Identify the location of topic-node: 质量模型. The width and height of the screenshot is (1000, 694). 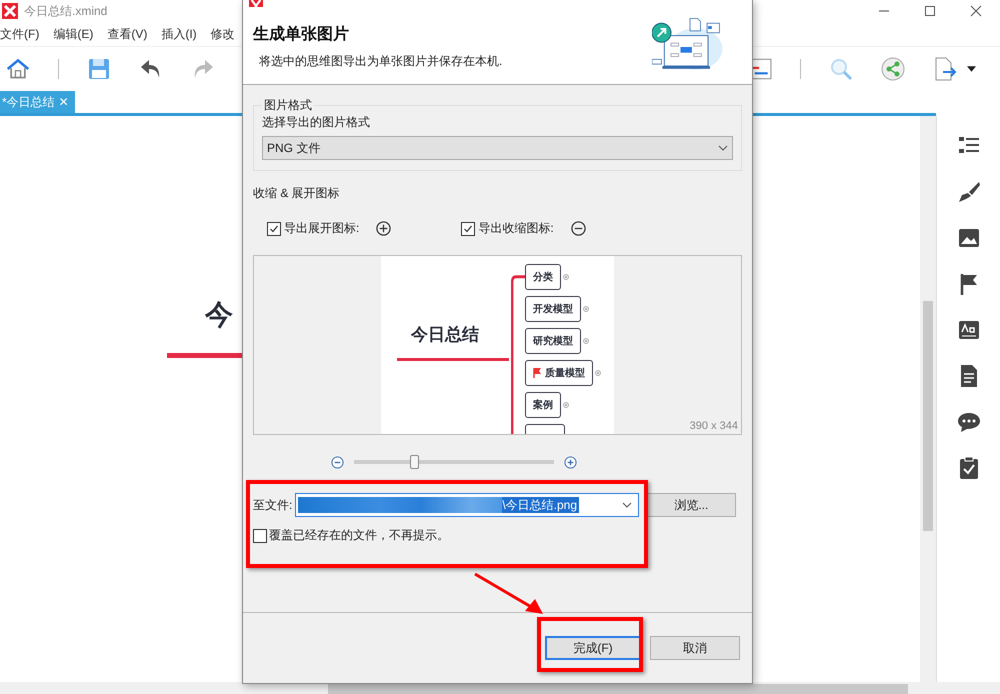
(559, 373).